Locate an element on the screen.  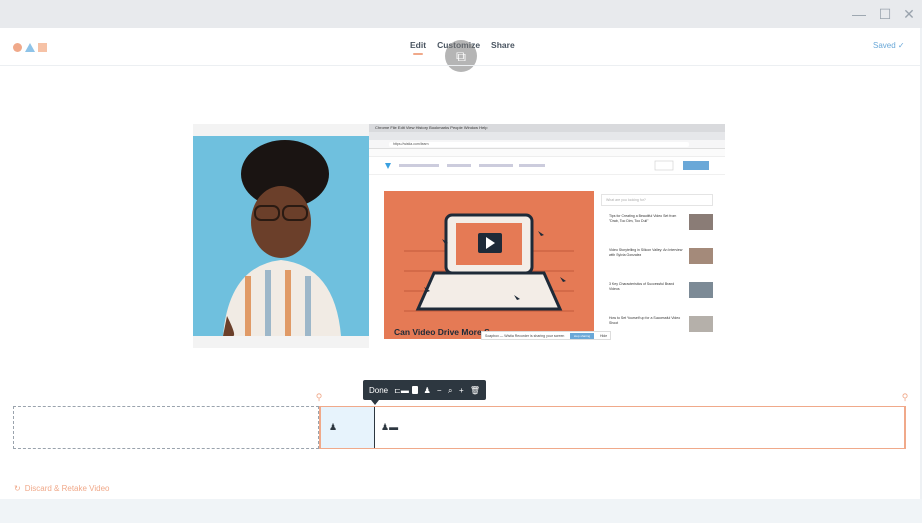
site-navigation is located at coordinates (547, 166).